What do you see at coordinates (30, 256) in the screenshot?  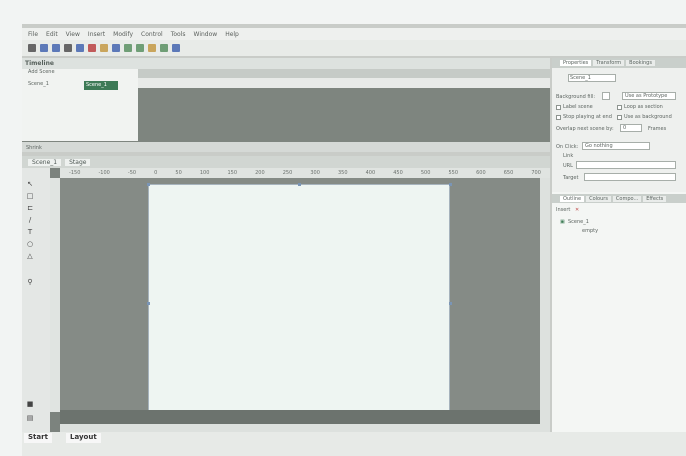 I see `shape-tool-icon: △` at bounding box center [30, 256].